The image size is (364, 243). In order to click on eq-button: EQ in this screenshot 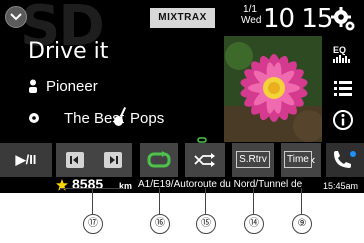, I will do `click(342, 55)`.